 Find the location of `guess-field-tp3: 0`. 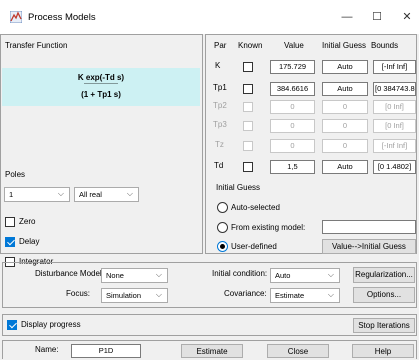

guess-field-tp3: 0 is located at coordinates (345, 126).